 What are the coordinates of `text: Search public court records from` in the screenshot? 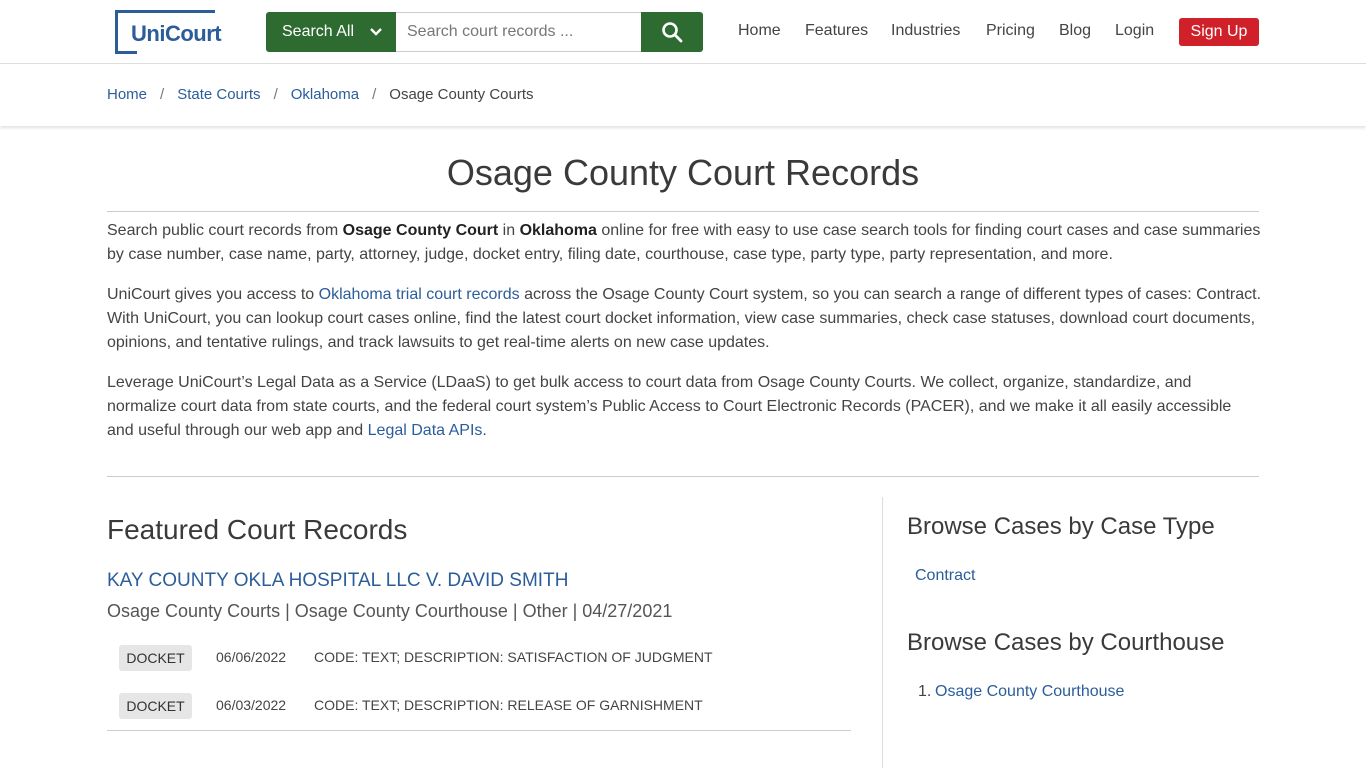 It's located at (225, 230).